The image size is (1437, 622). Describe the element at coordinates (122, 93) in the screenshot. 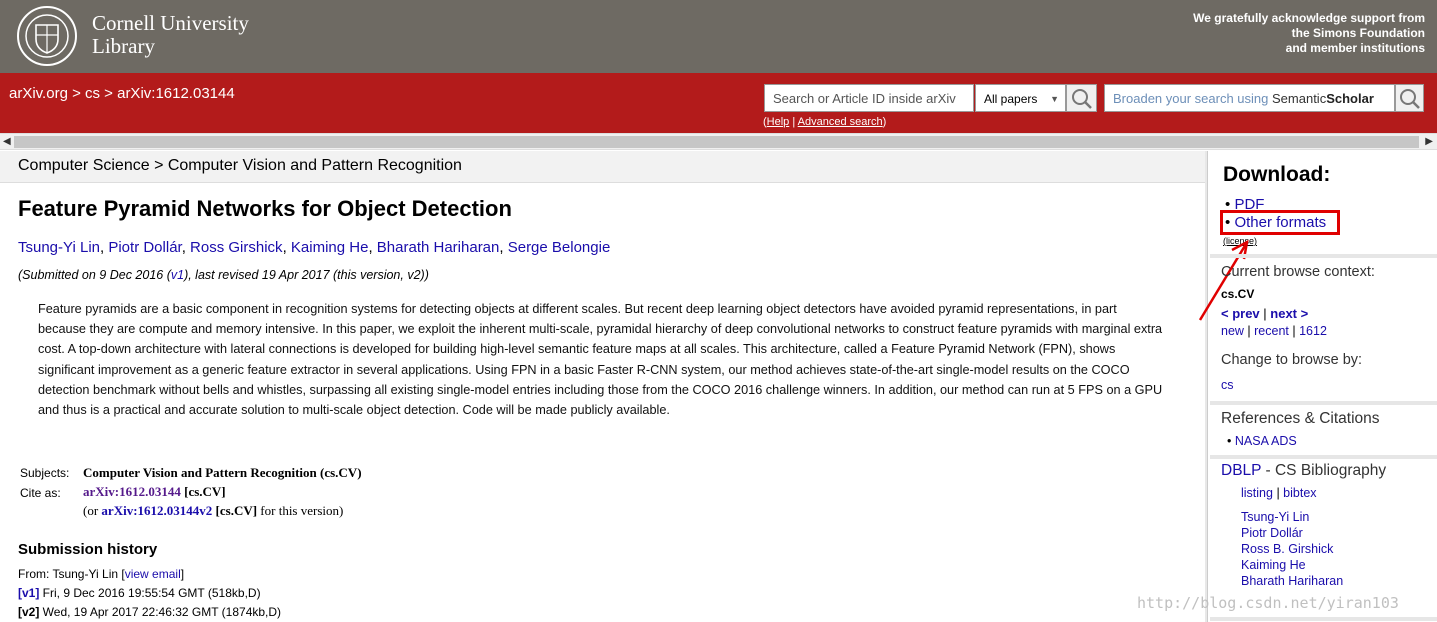

I see `breadcrumb: arXiv.org > cs > arXiv:1612.03144` at that location.